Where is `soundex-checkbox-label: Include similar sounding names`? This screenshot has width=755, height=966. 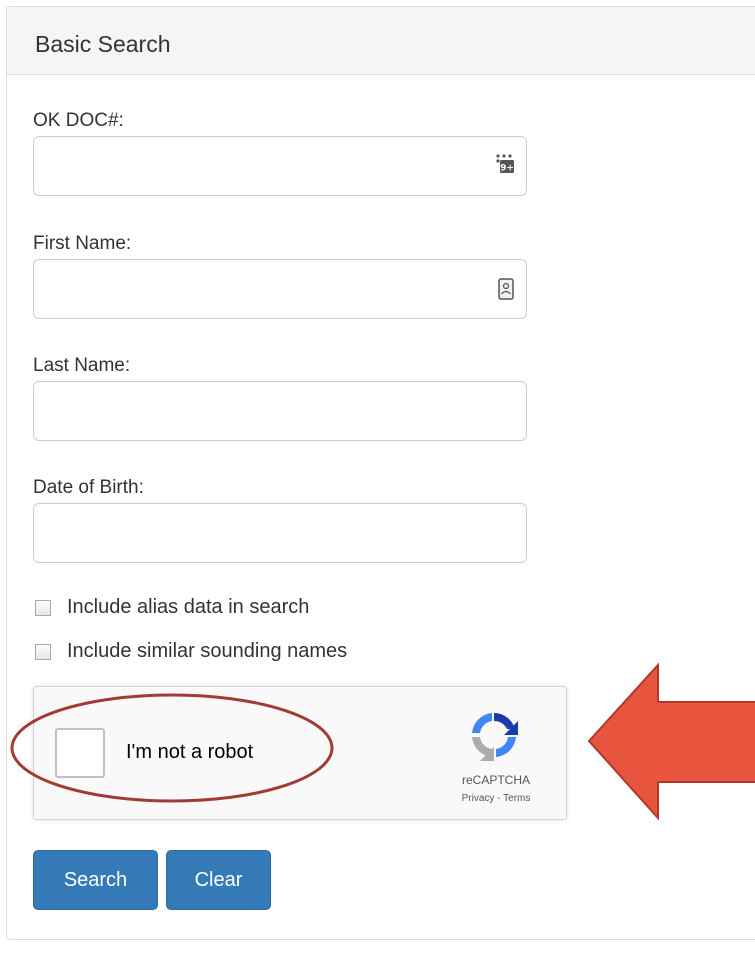 soundex-checkbox-label: Include similar sounding names is located at coordinates (207, 651).